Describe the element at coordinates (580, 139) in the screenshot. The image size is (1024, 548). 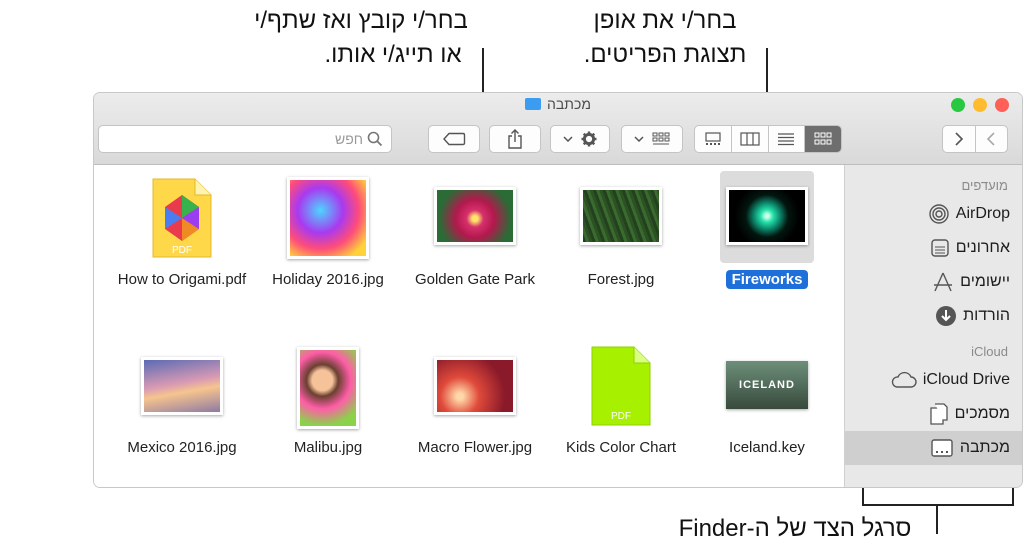
I see `action-menu-button` at that location.